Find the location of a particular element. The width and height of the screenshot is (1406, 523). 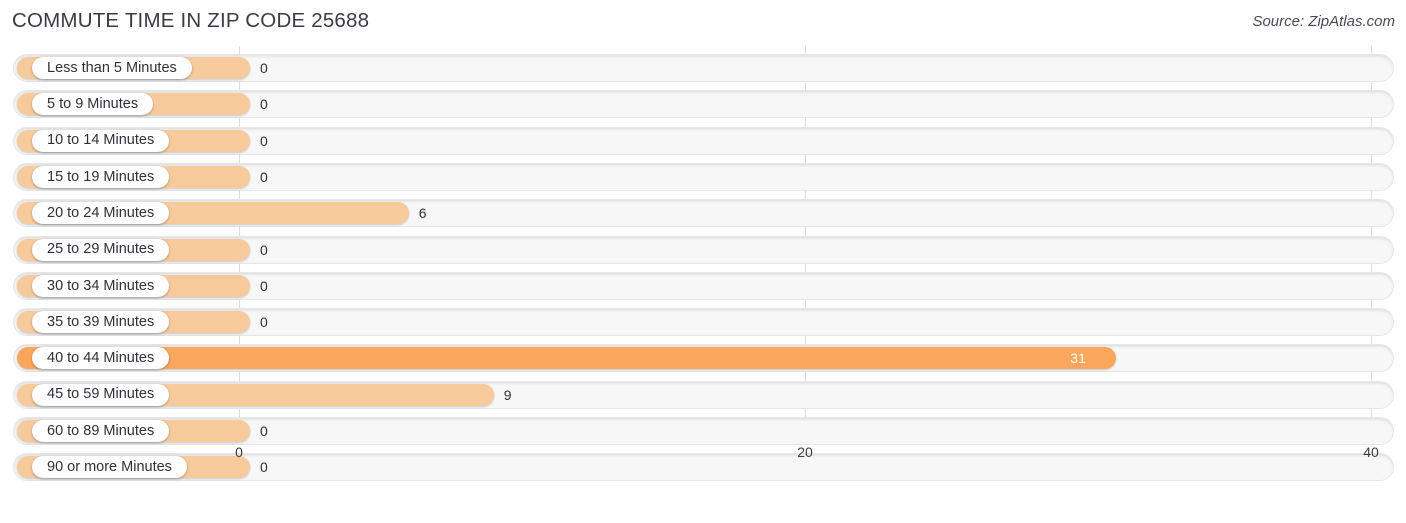

bar-row: 60 to 89 Minutes 0 is located at coordinates (703, 431).